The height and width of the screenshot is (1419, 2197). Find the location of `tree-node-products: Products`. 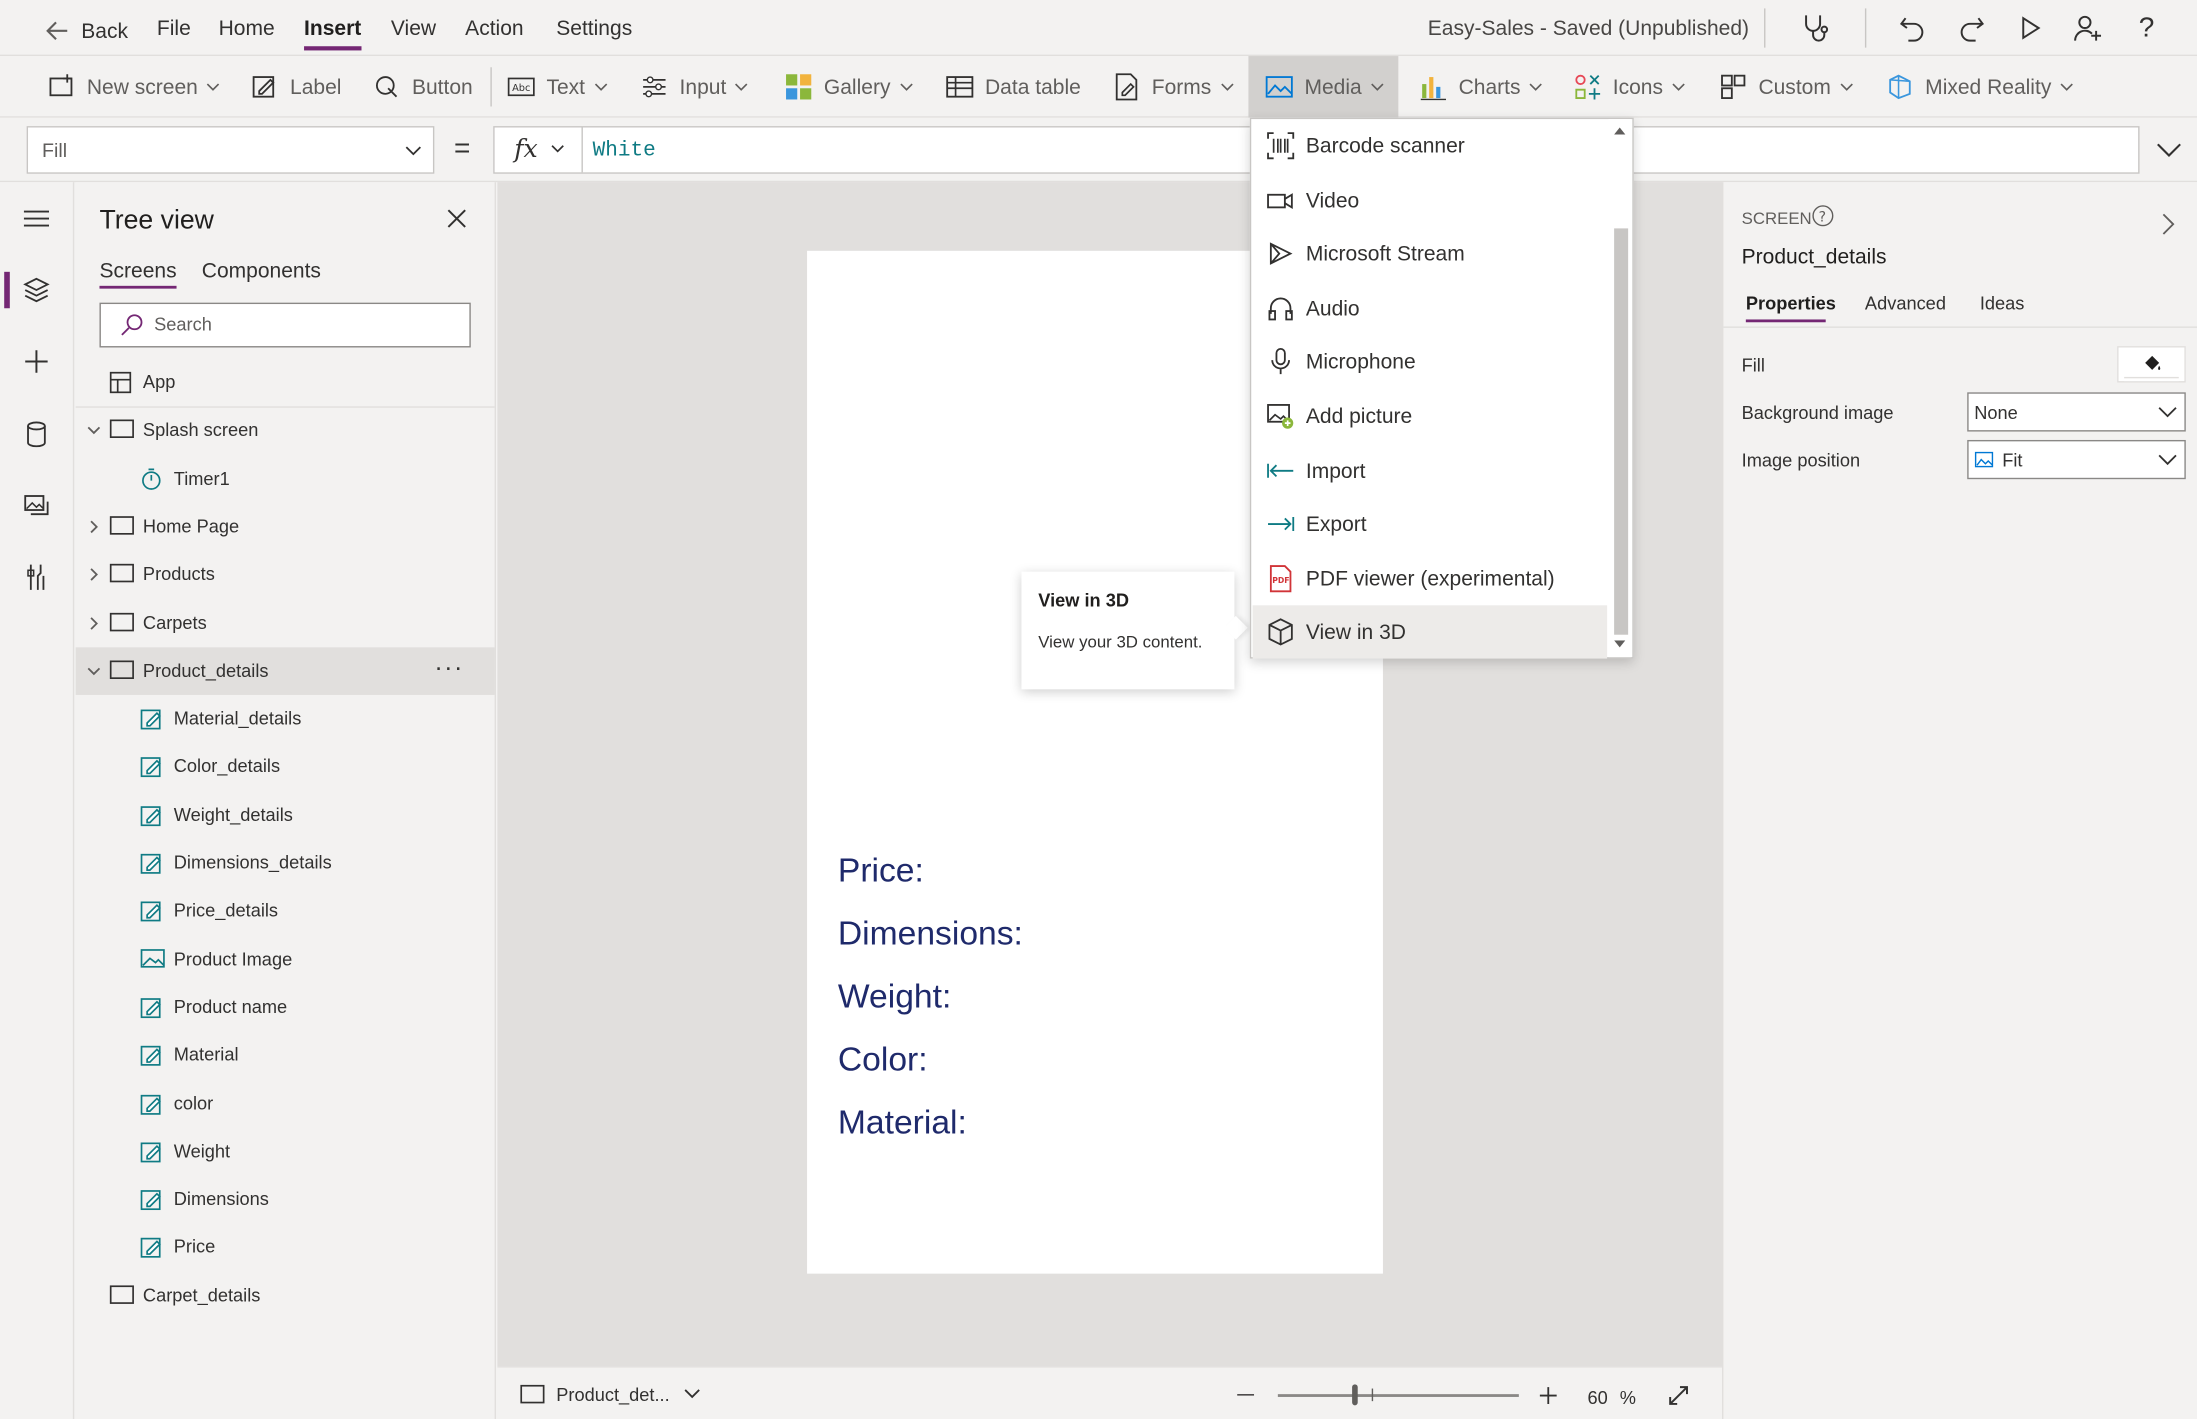

tree-node-products: Products is located at coordinates (285, 575).